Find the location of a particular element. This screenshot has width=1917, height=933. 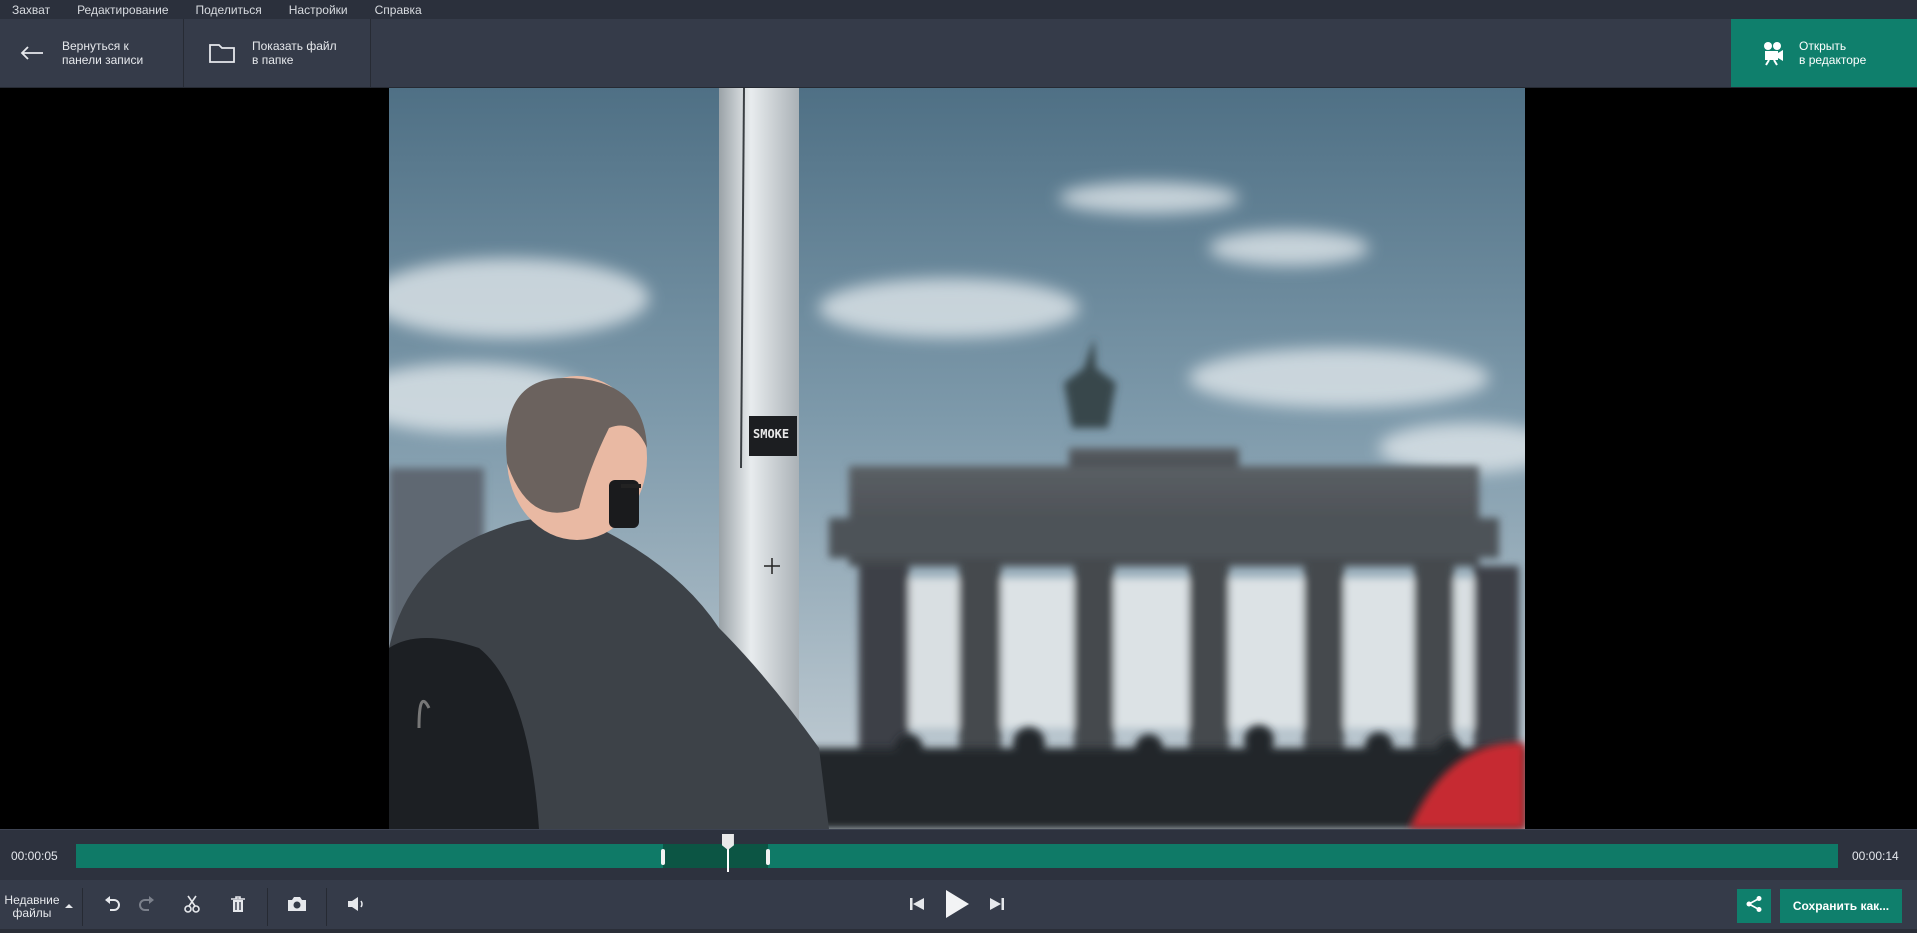

show-in-folder-button: Показать файл в папке is located at coordinates (277, 53).